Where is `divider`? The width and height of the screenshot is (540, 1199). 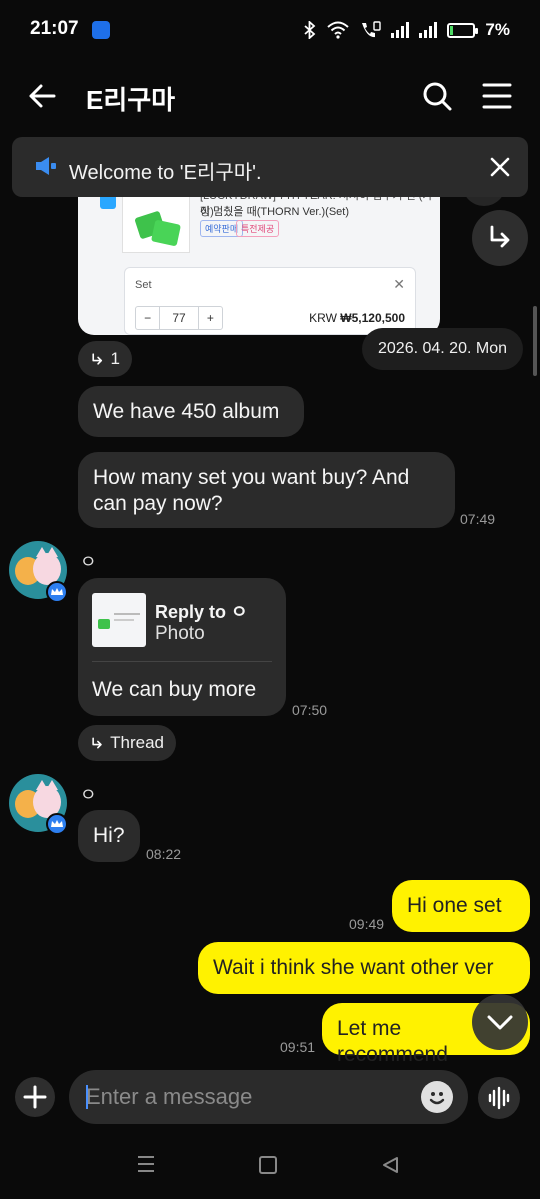
divider is located at coordinates (182, 661).